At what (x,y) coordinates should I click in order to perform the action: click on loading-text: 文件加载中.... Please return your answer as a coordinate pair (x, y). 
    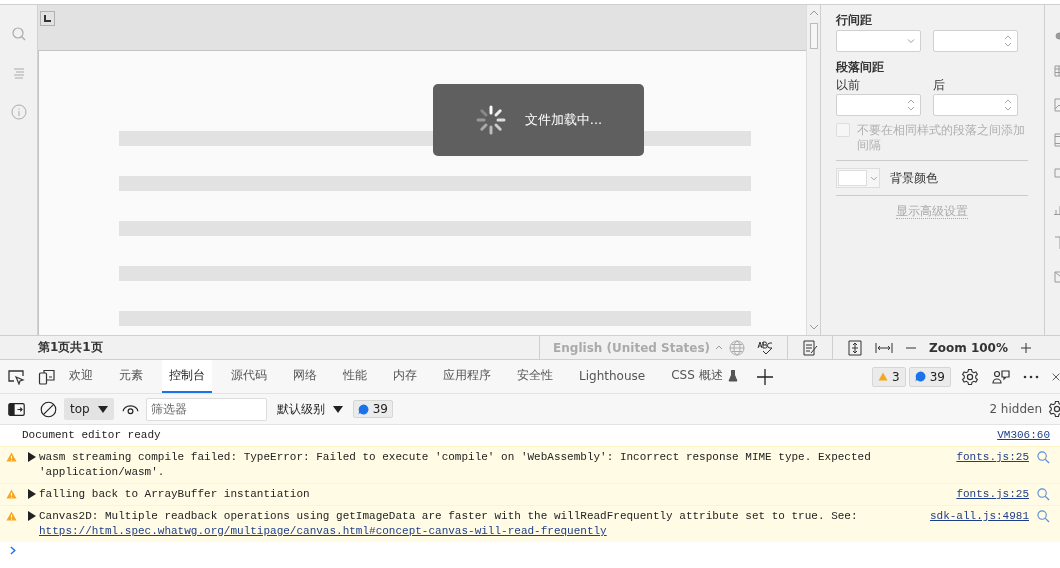
    Looking at the image, I should click on (563, 120).